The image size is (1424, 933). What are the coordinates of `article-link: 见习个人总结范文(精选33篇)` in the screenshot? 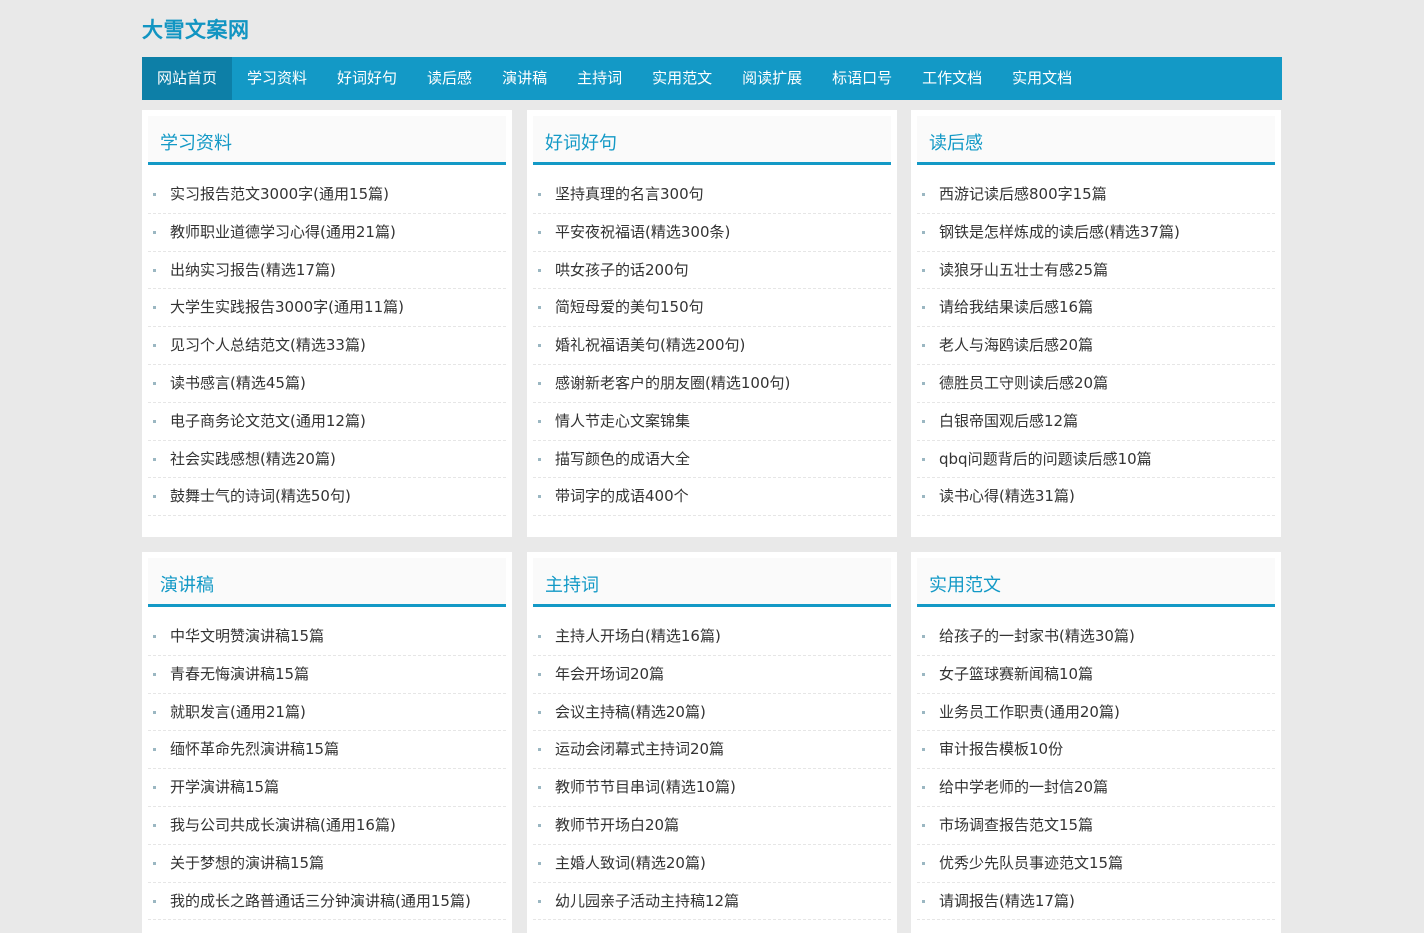 It's located at (327, 346).